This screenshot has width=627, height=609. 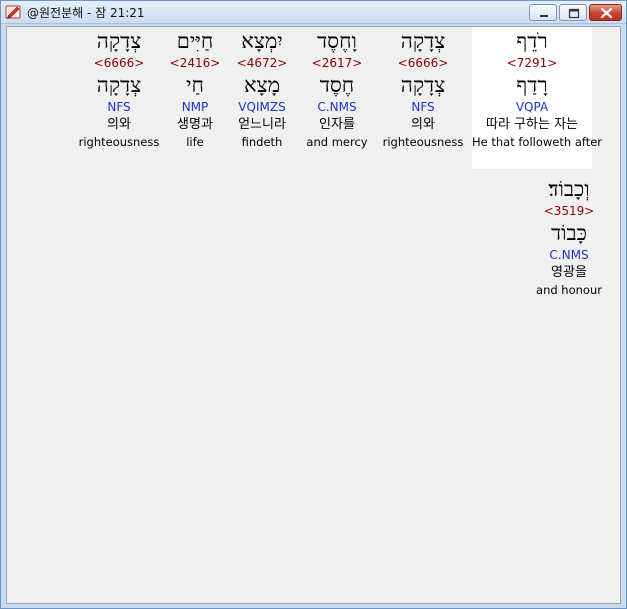 I want to click on title-bar: @원전분해 - 잠 21:21, so click(x=313, y=12).